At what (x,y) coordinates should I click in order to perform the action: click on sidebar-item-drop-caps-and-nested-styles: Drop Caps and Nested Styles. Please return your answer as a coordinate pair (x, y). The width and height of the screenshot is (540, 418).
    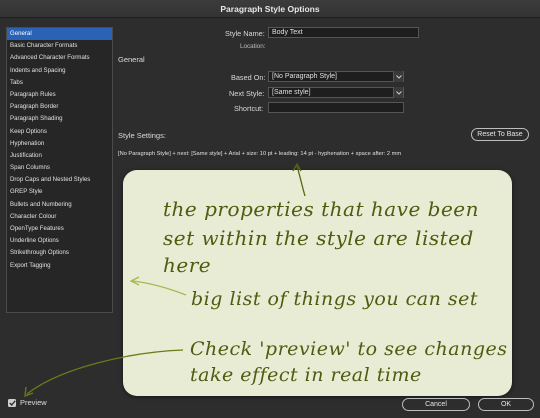
    Looking at the image, I should click on (59, 180).